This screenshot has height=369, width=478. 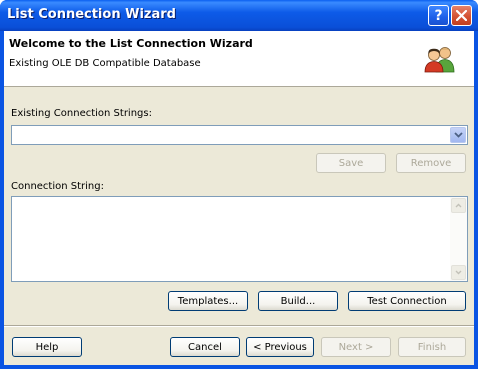 I want to click on finish-button: Finish, so click(x=432, y=347).